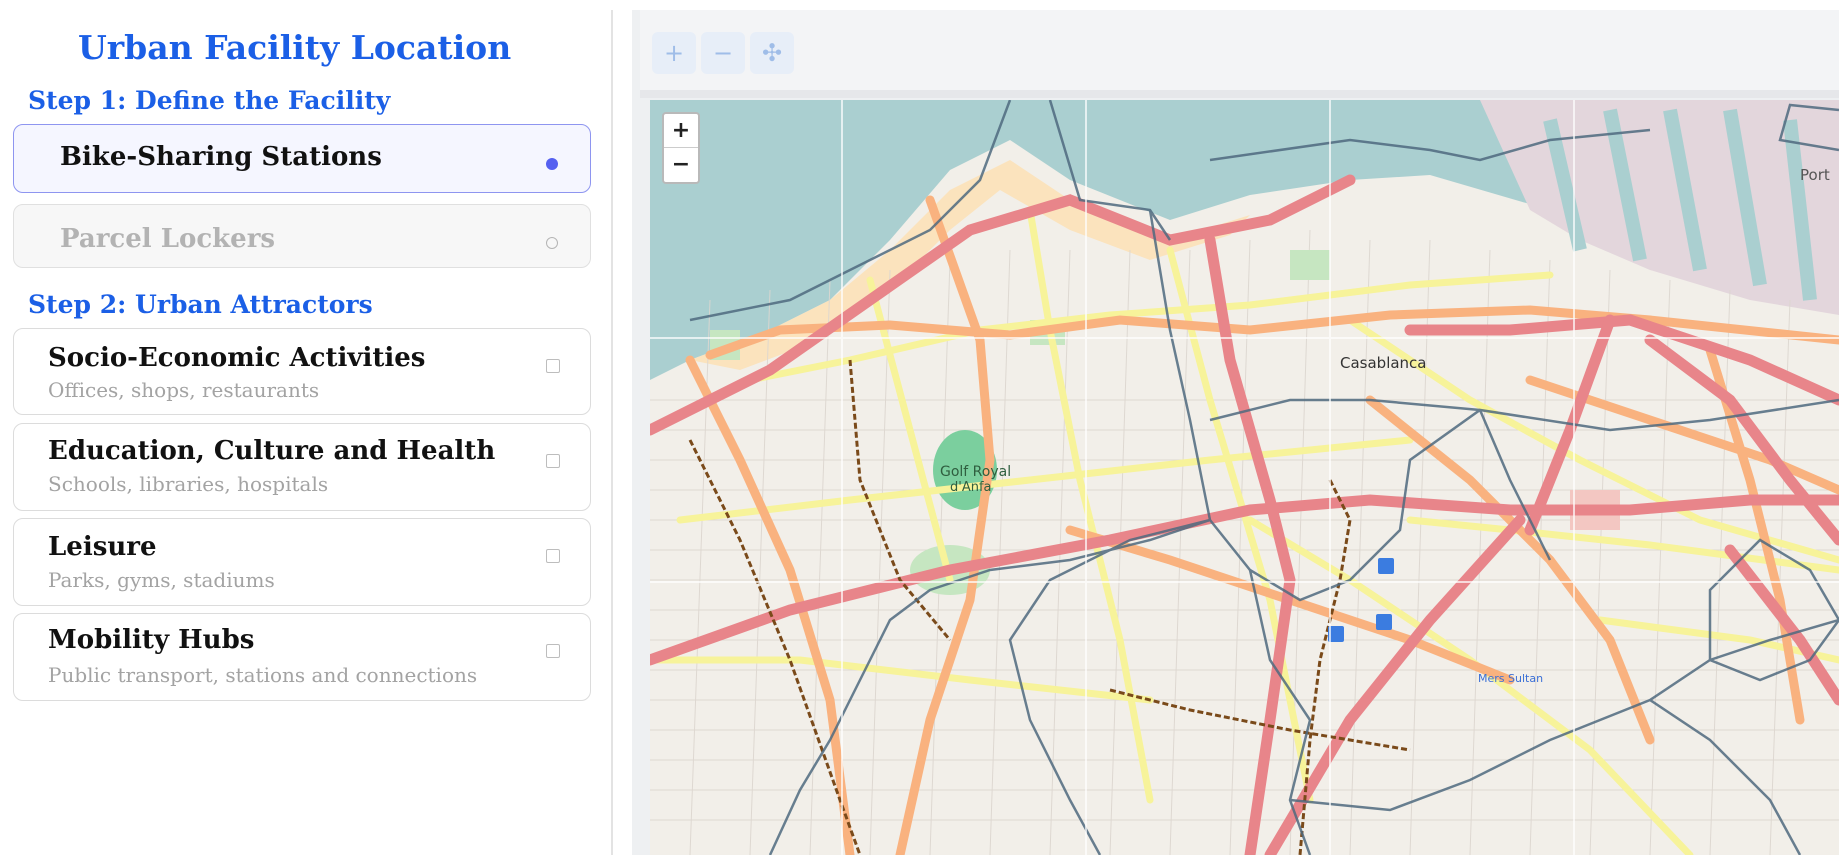 This screenshot has height=864, width=1839. I want to click on map-label-mers-sultan: Mers Sultan, so click(1511, 678).